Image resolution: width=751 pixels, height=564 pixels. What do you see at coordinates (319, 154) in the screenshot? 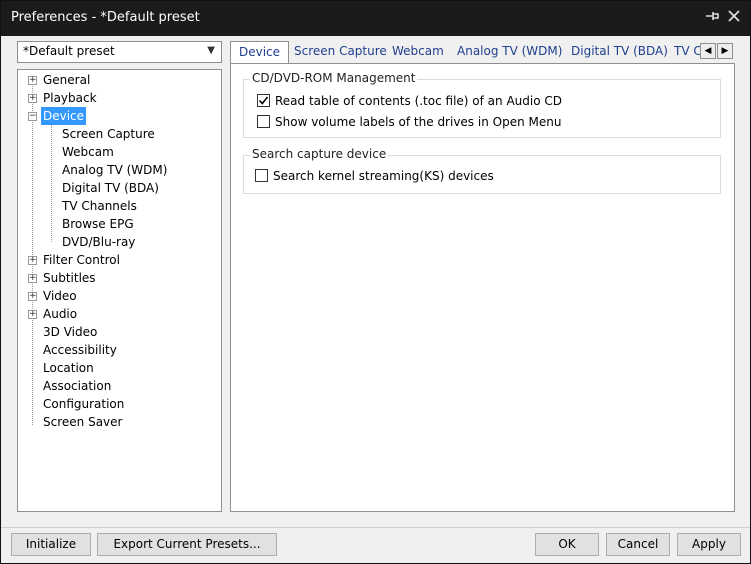
I see `capture-device-group-title: Search capture device` at bounding box center [319, 154].